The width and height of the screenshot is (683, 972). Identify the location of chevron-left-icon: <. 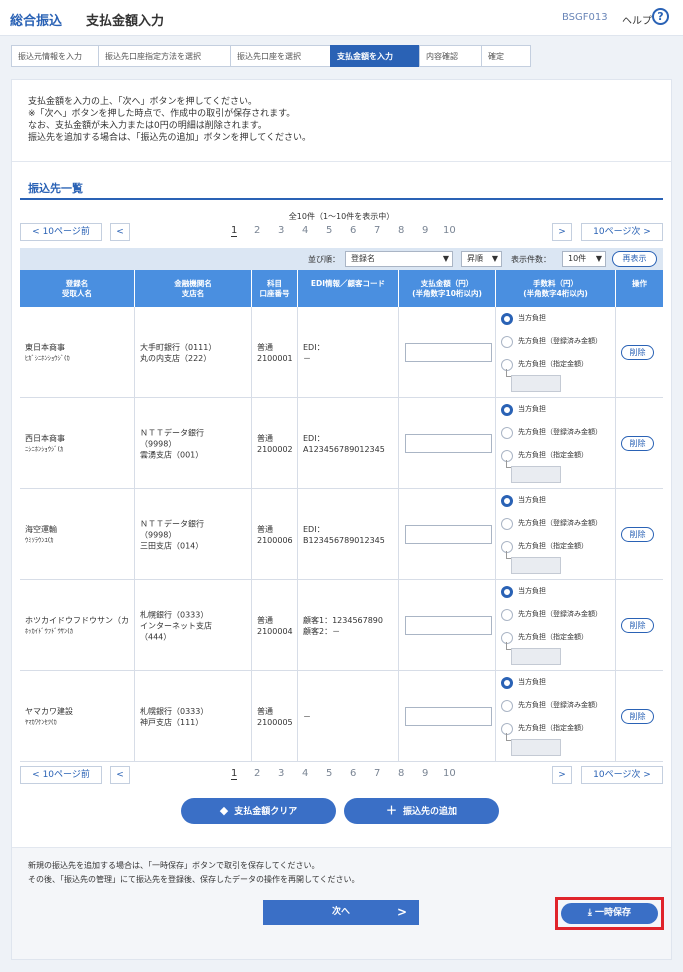
(36, 232).